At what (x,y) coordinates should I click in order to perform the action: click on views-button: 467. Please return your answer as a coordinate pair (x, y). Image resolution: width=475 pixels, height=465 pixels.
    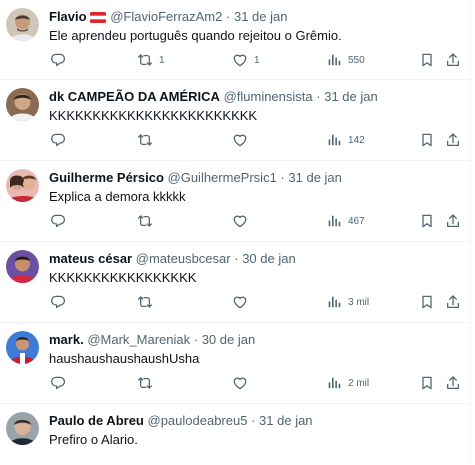
    Looking at the image, I should click on (345, 221).